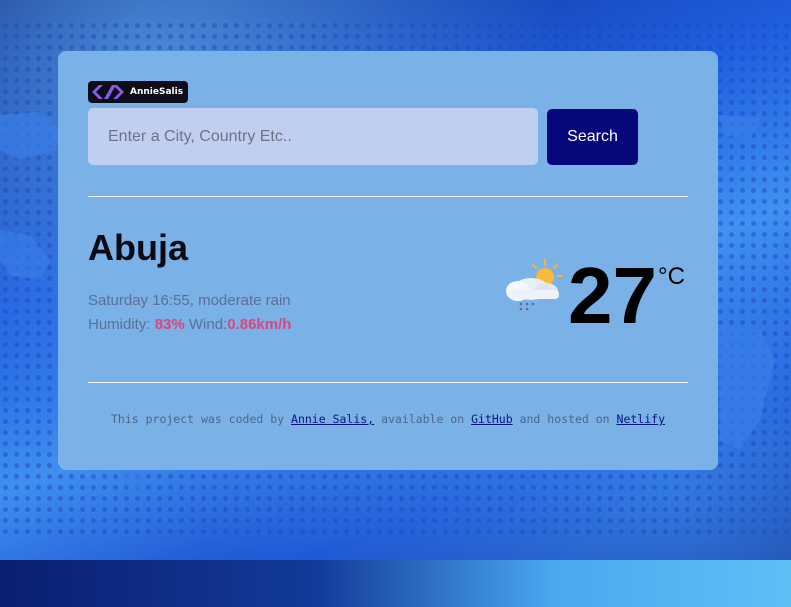  I want to click on humidity-wind: Humidity: 83% Wind:0.86km/h, so click(189, 324).